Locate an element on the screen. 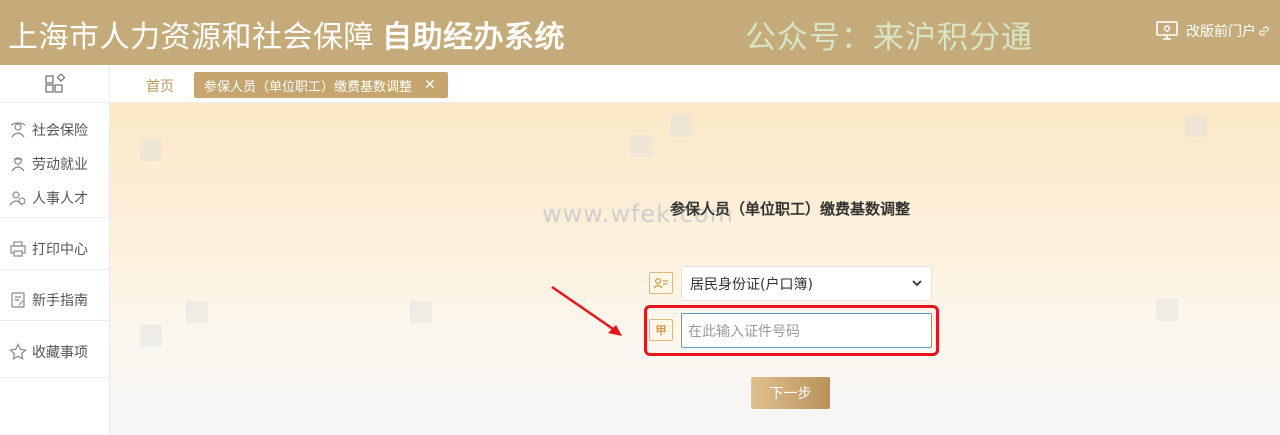 This screenshot has height=435, width=1280. old-portal-link: 改版前门户 is located at coordinates (1217, 31).